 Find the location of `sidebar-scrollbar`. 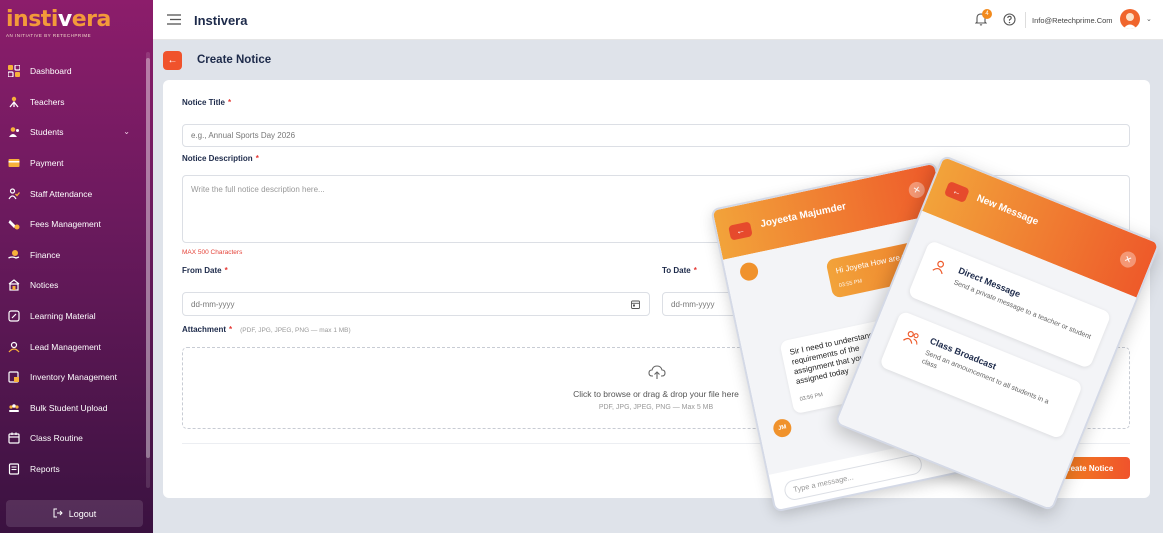

sidebar-scrollbar is located at coordinates (148, 270).